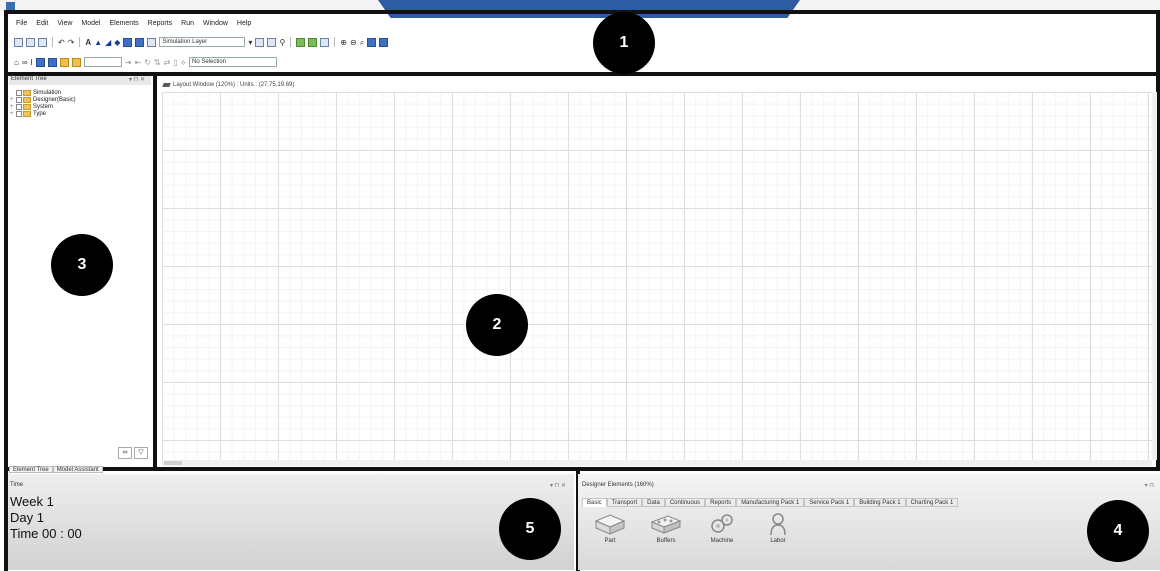 This screenshot has width=1160, height=571. I want to click on pin-icon: Ӏ, so click(32, 62).